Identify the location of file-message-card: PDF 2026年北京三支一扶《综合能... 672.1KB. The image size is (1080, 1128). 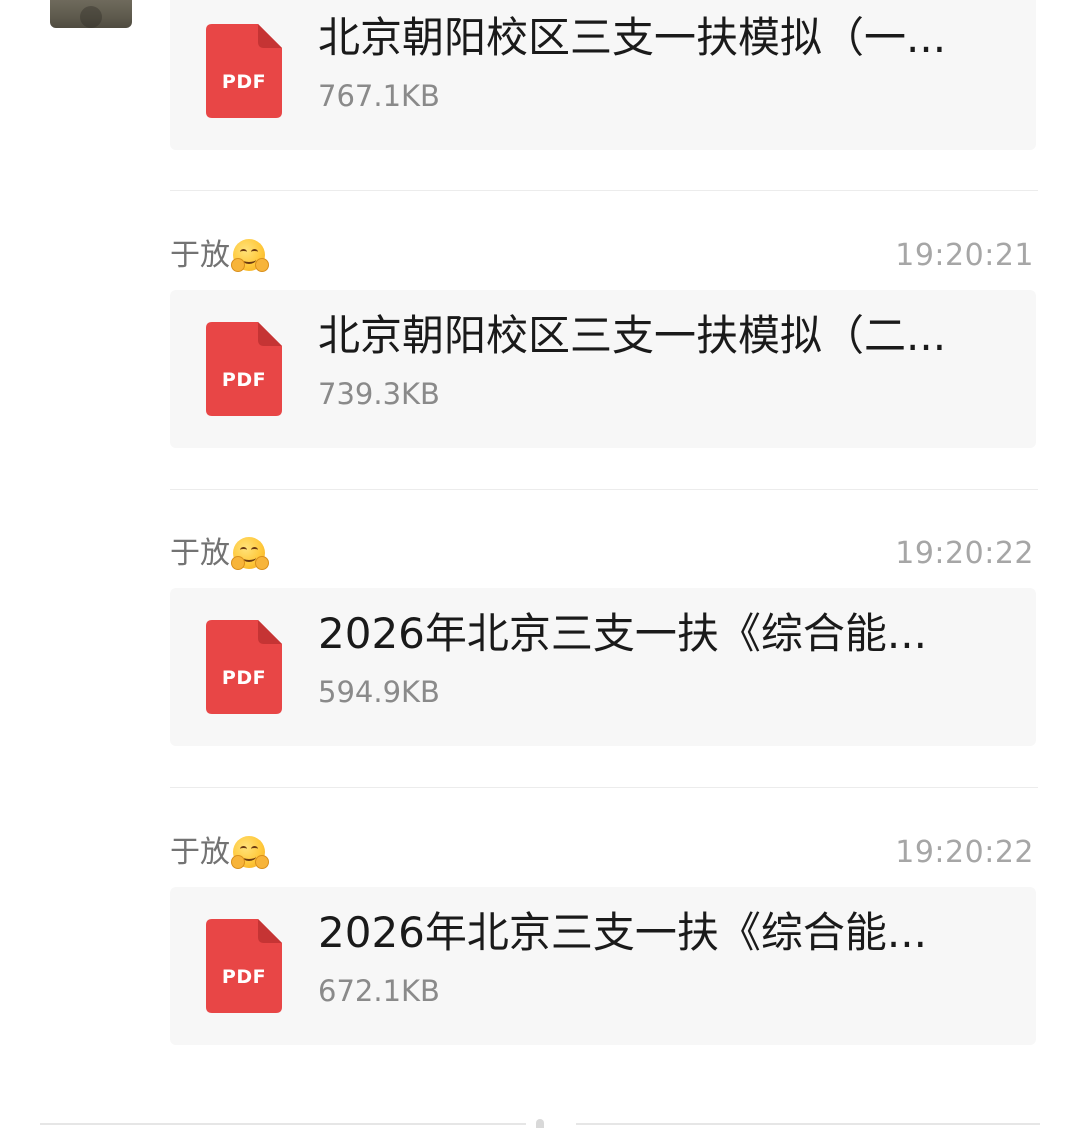
(603, 966).